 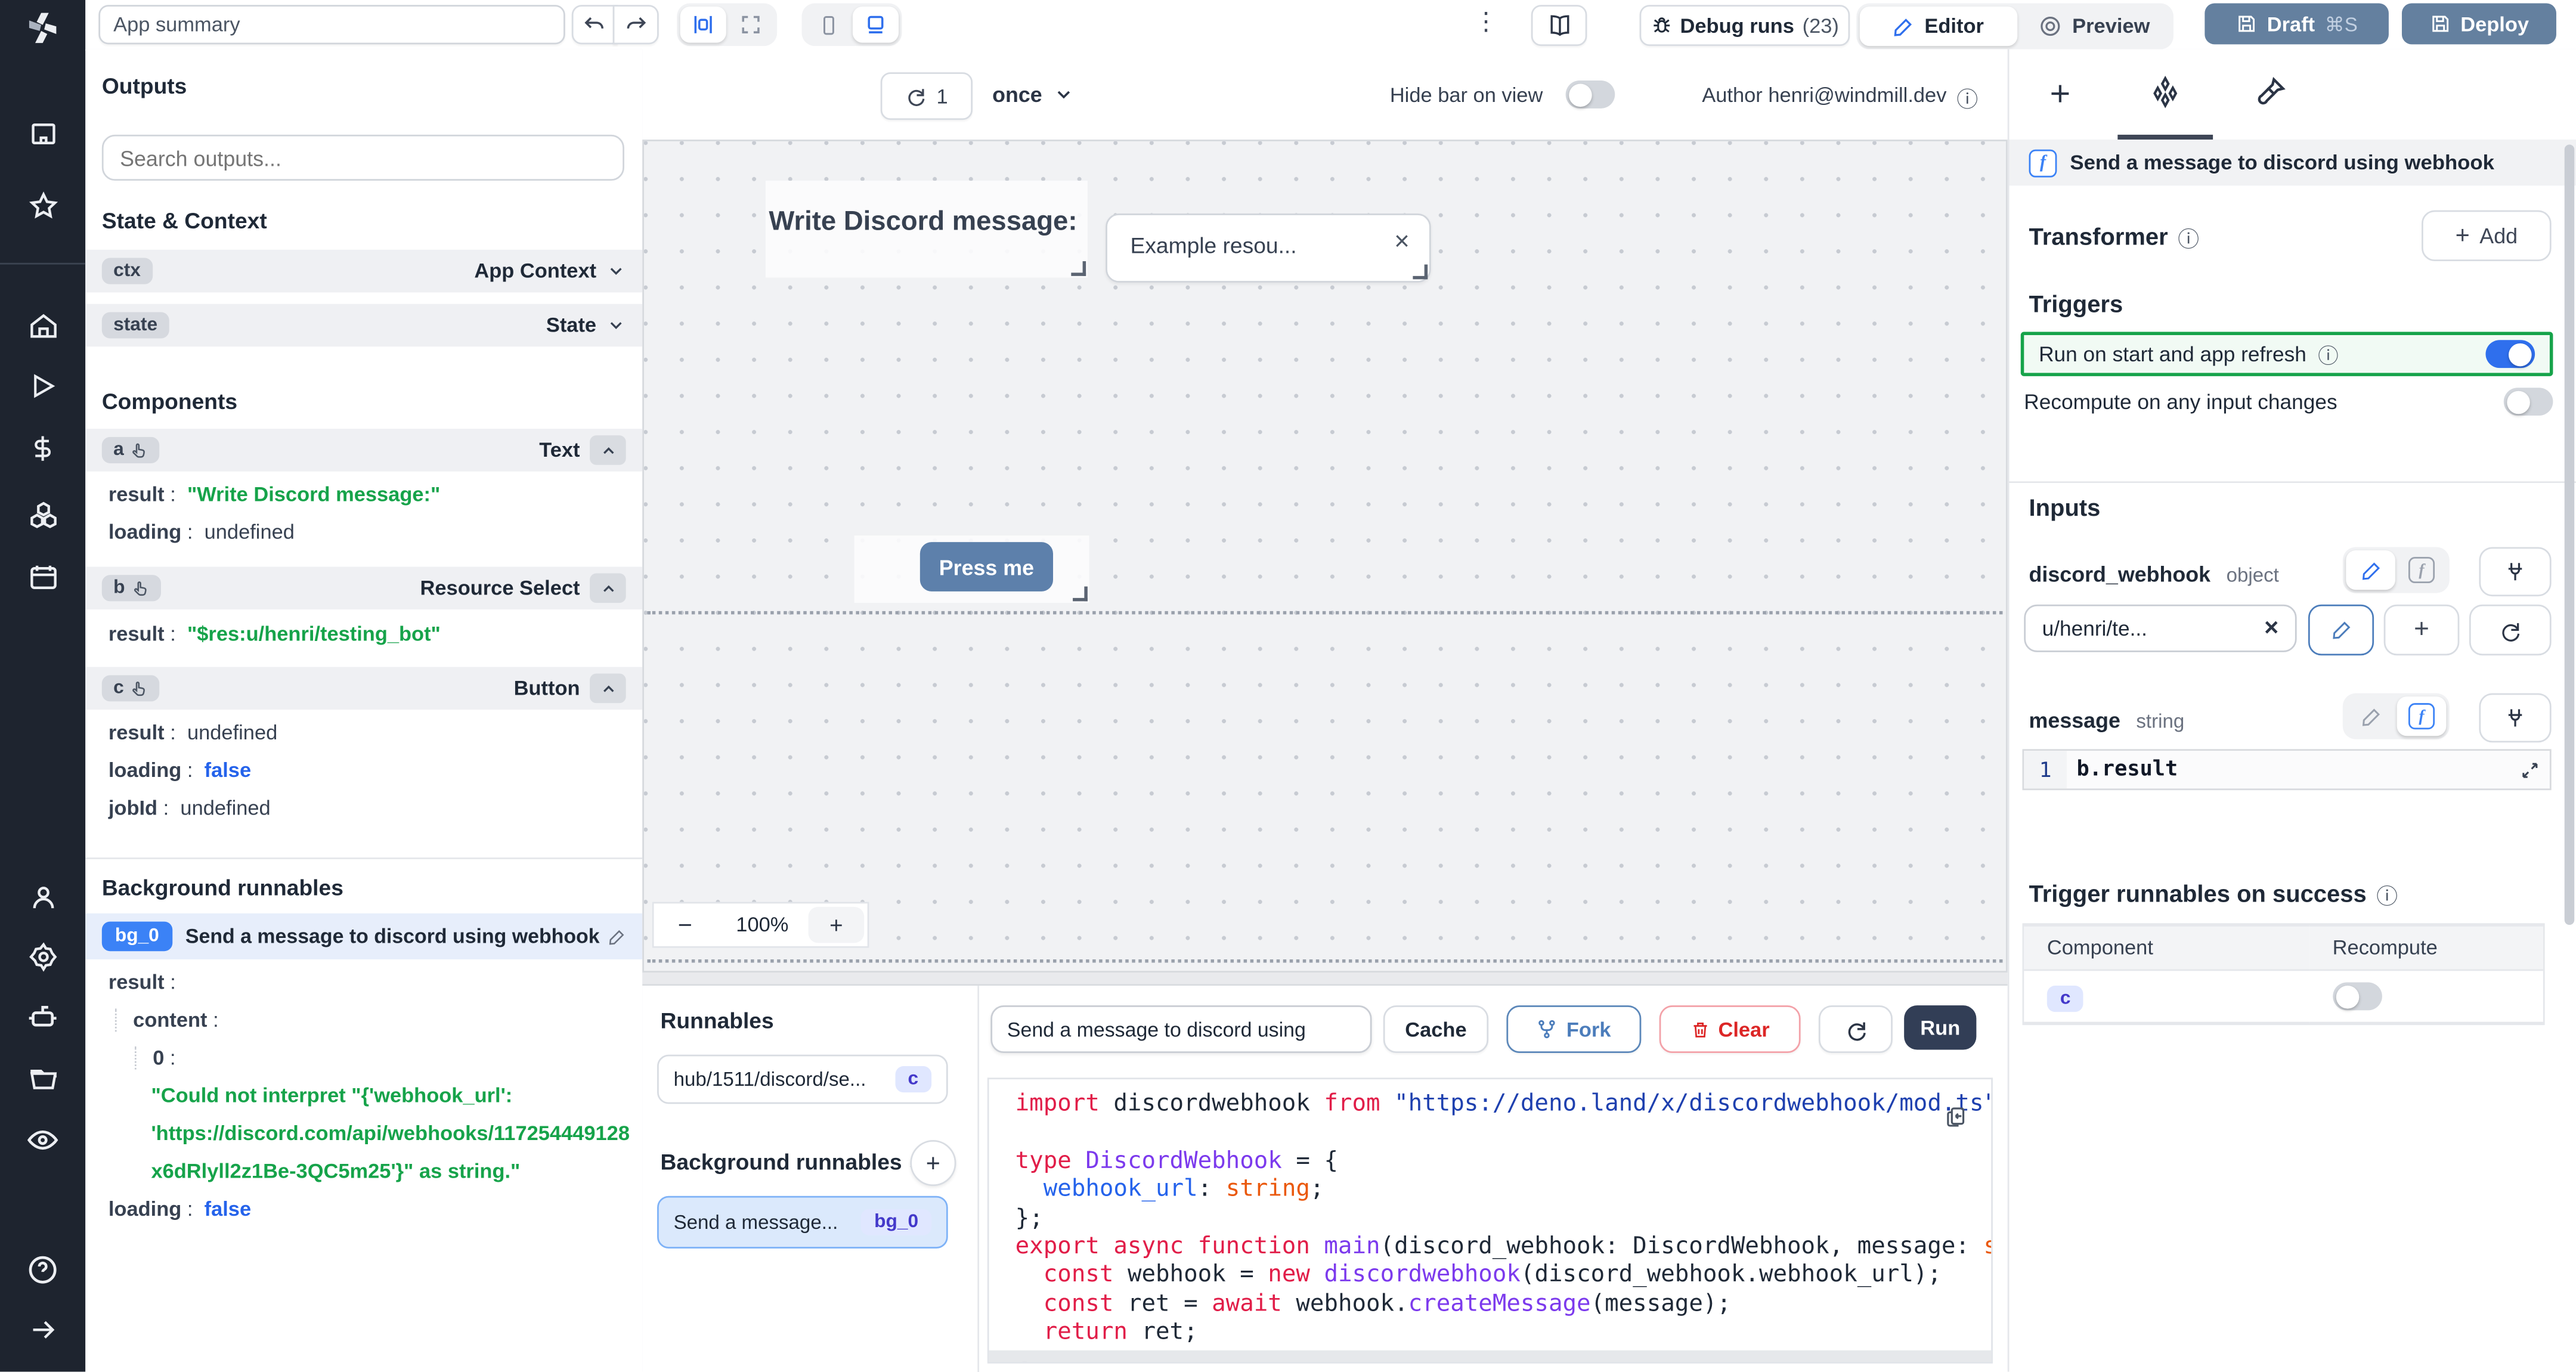 I want to click on fork-button: Fork, so click(x=1574, y=1029).